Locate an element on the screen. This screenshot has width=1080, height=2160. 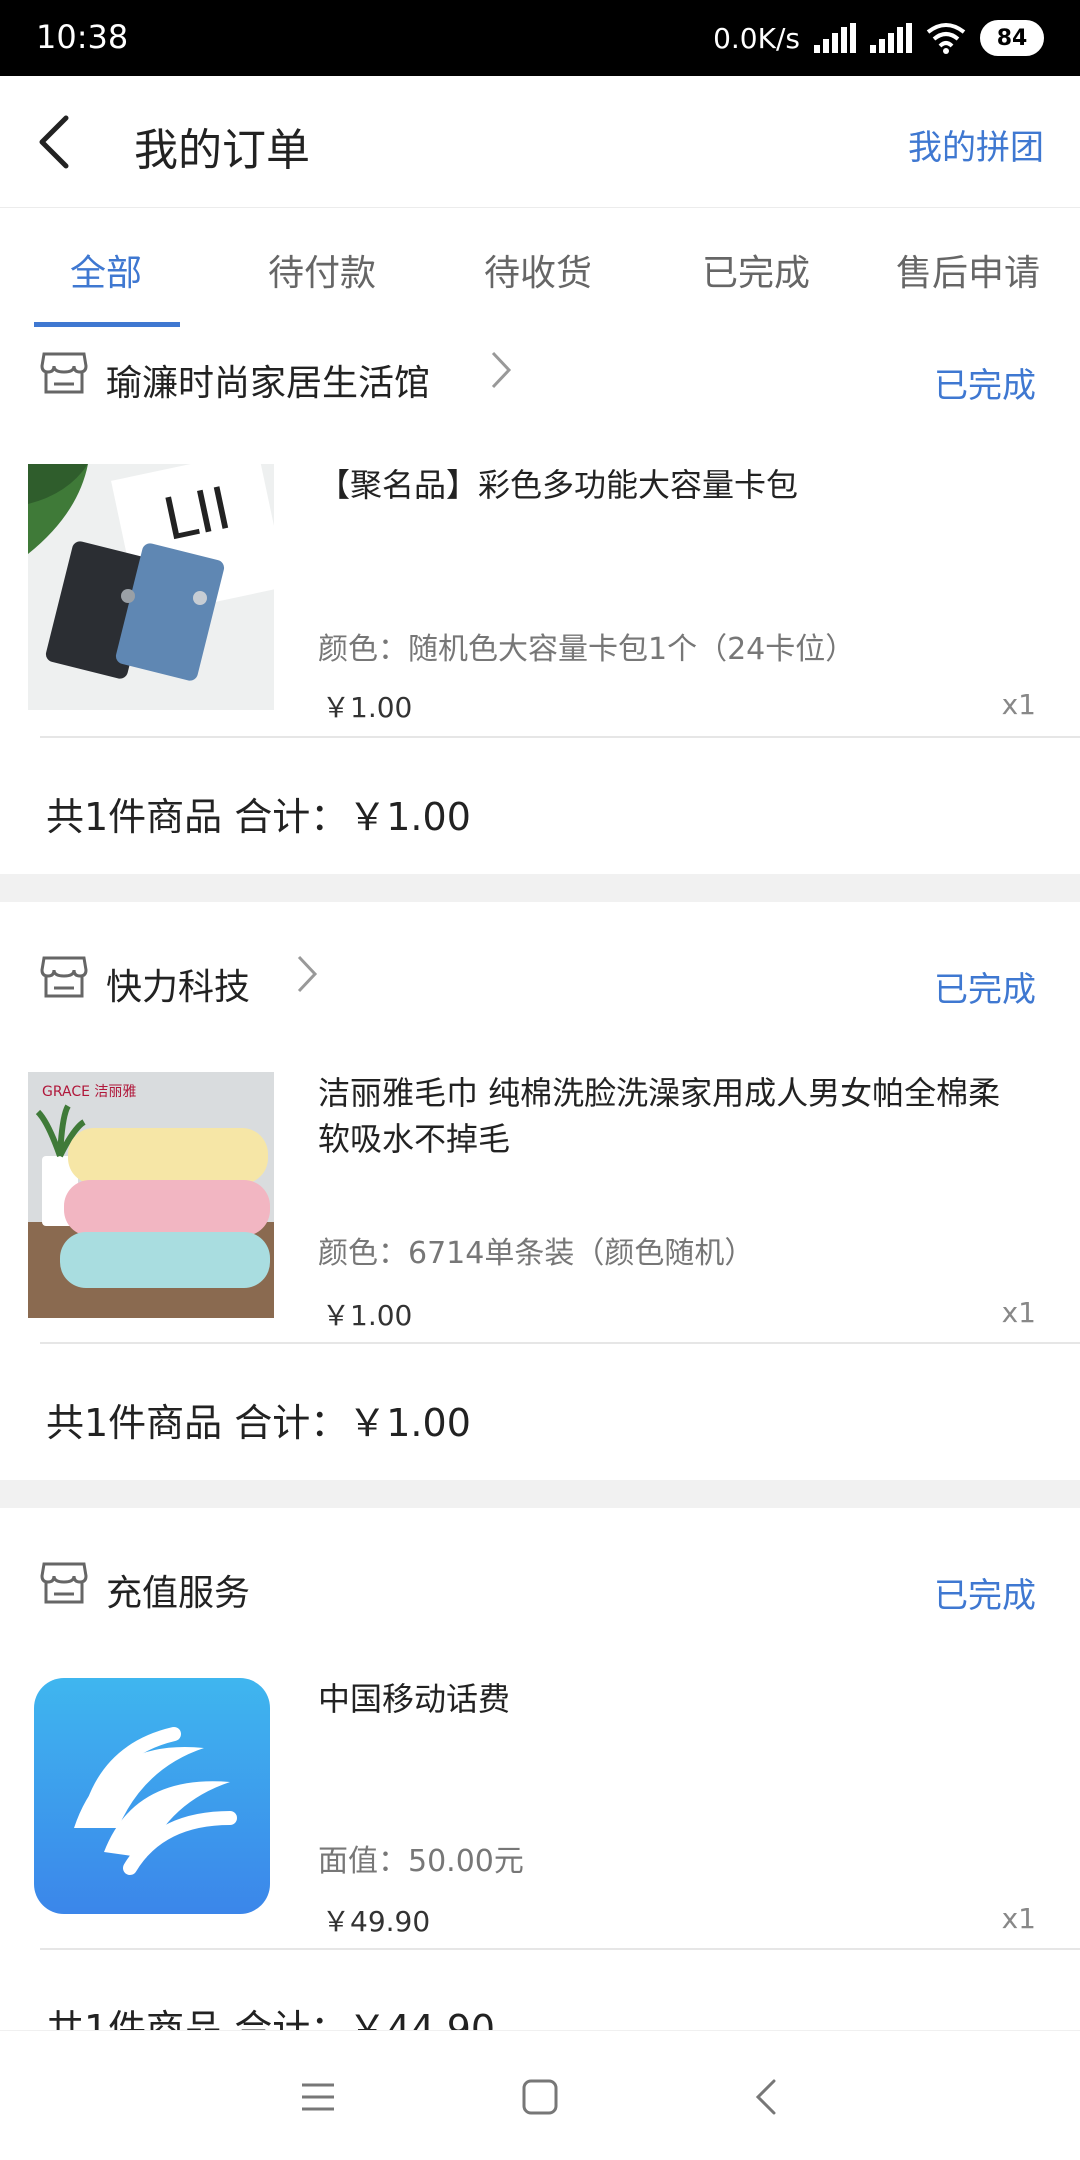
shop-name: 瑜濂时尚家居生活馆 is located at coordinates (268, 383).